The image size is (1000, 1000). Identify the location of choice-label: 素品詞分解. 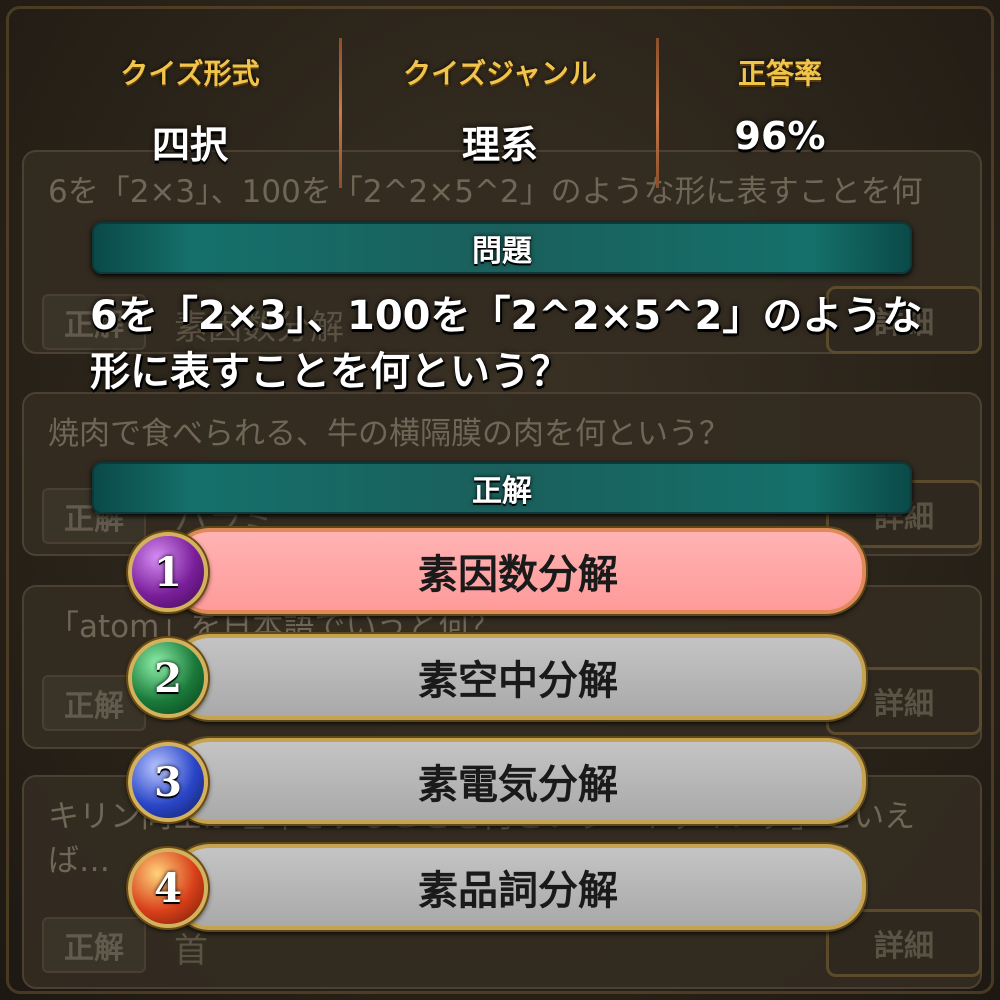
(518, 891).